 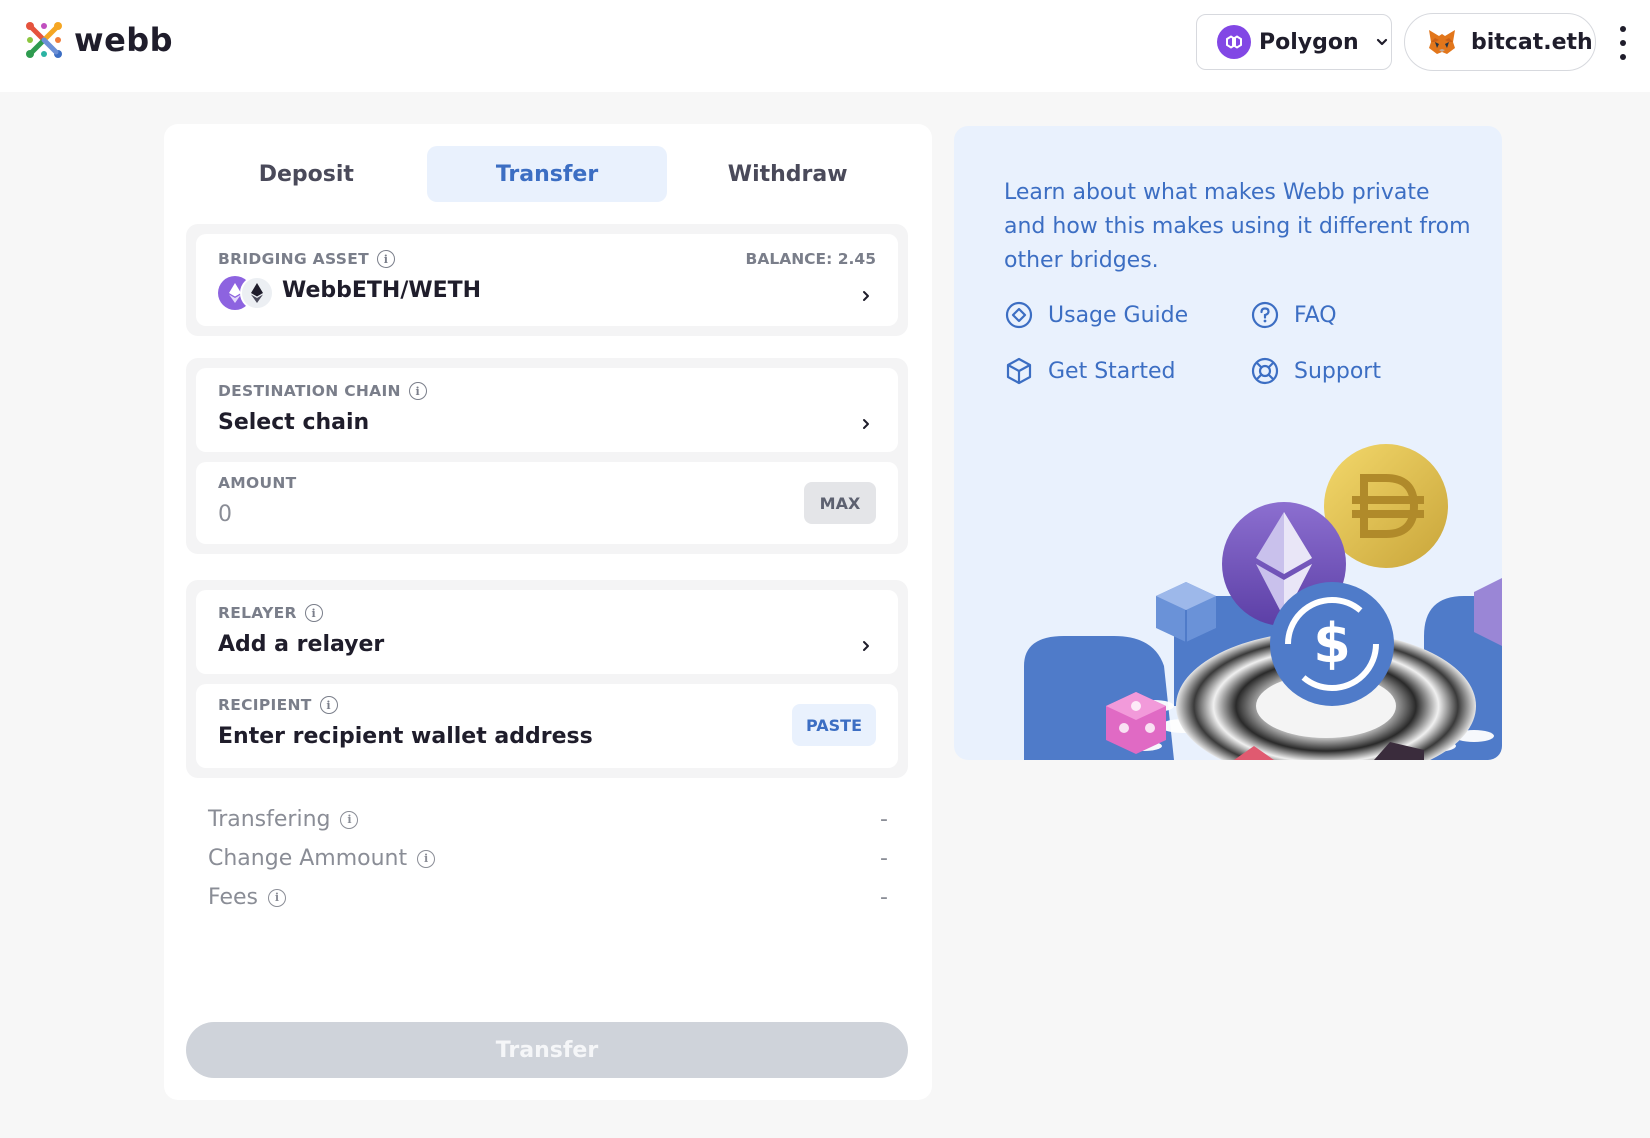 I want to click on cube-icon, so click(x=1019, y=371).